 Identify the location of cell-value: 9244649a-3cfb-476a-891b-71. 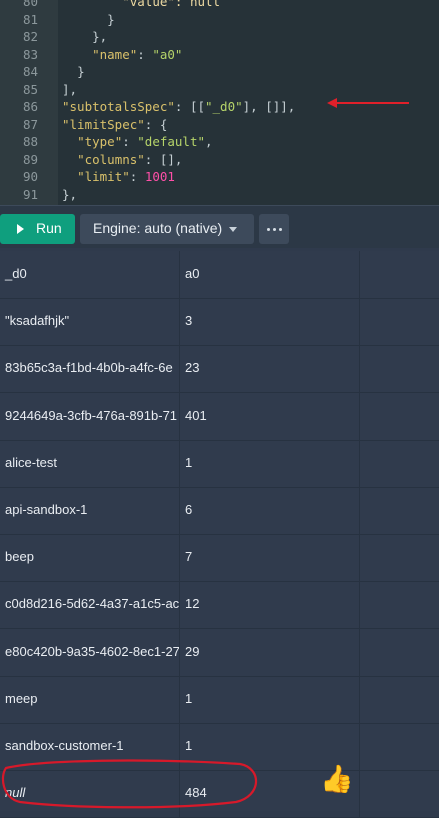
(91, 415).